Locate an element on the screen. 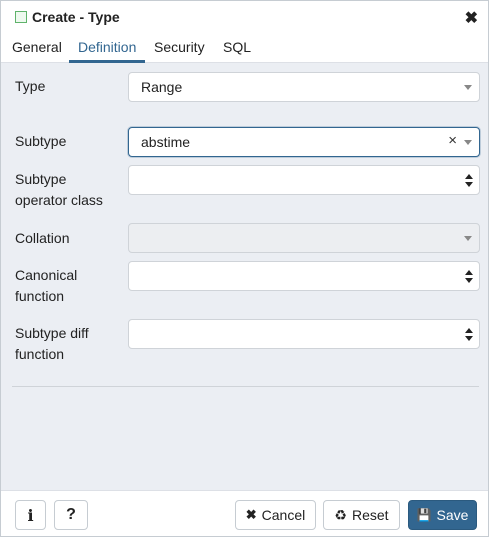 This screenshot has width=489, height=537. subtype-diff-label-line2: function is located at coordinates (40, 354).